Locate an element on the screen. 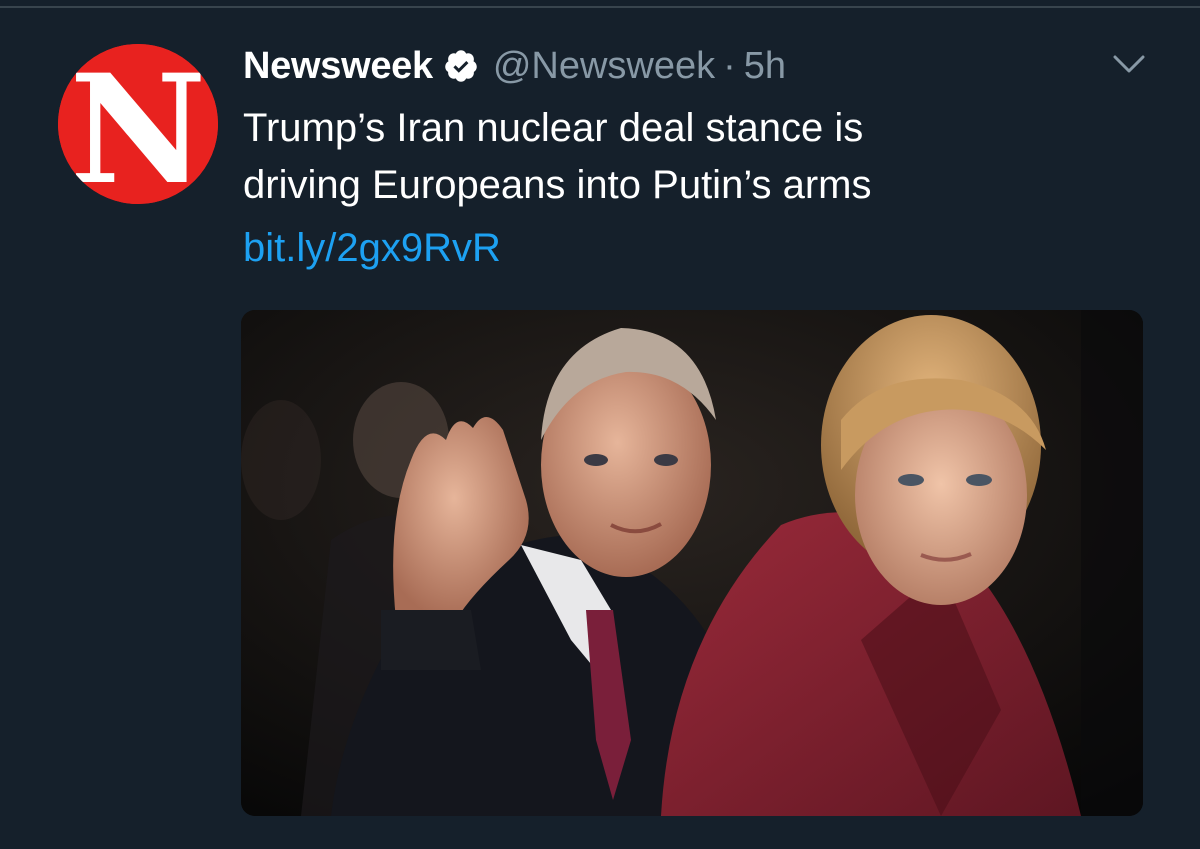 This screenshot has width=1200, height=849. tweet-header: Newsweek @Newsweek · 5h is located at coordinates (514, 66).